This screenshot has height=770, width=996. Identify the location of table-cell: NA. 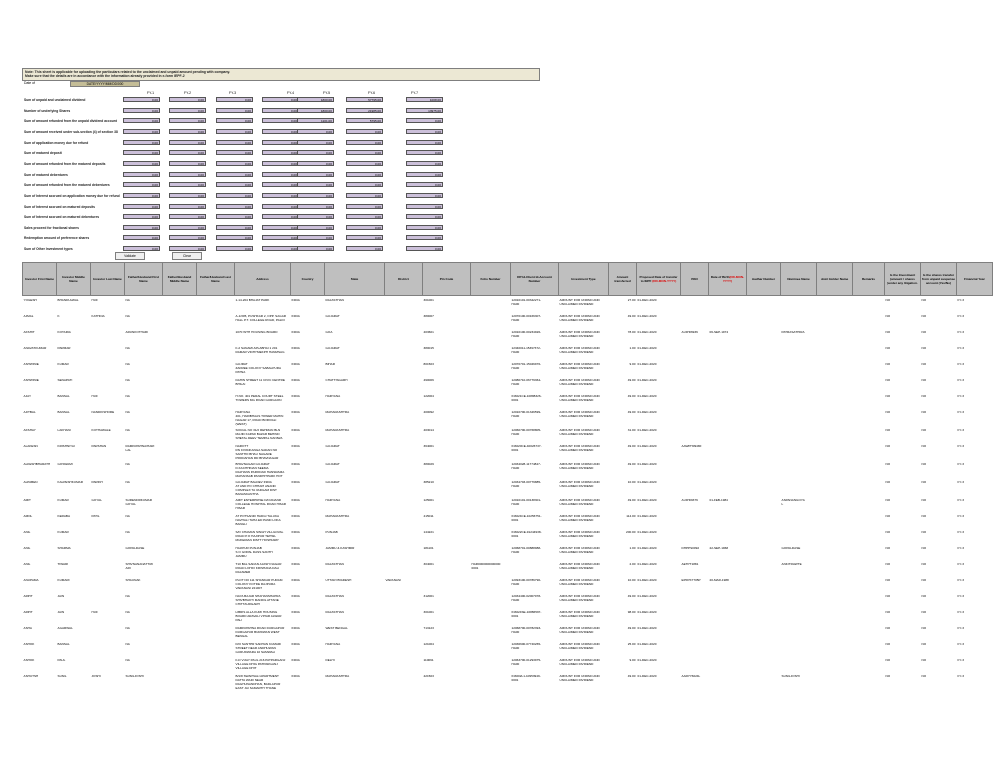
(144, 632).